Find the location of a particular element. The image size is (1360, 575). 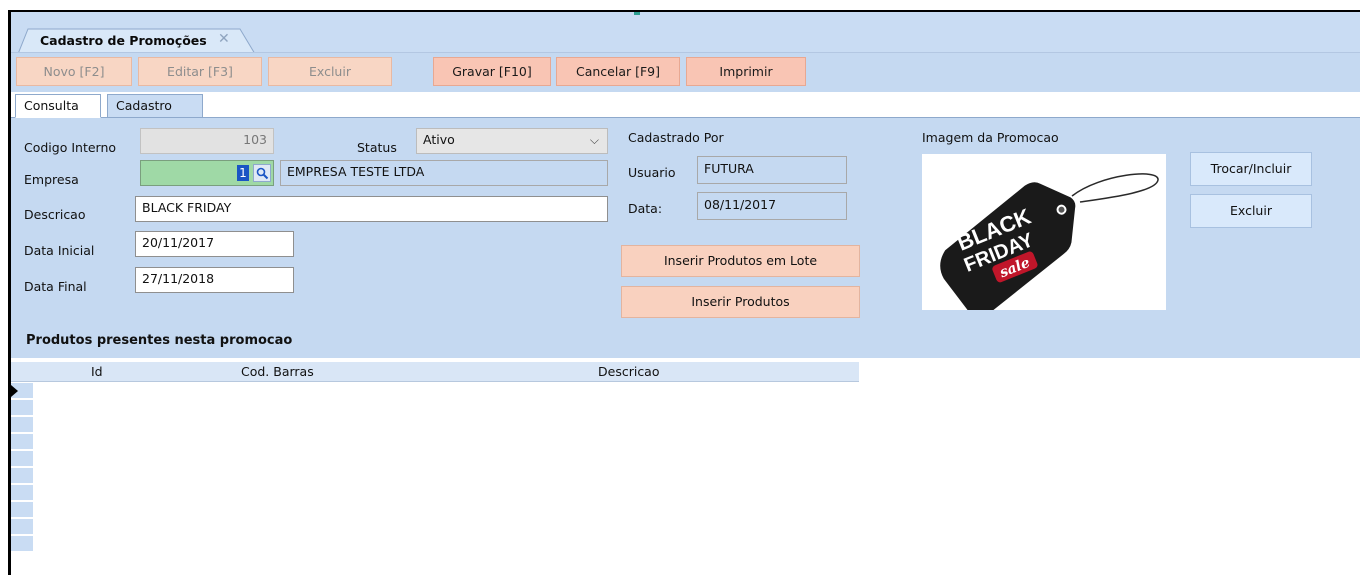

data-final-label: Data Final is located at coordinates (55, 286).